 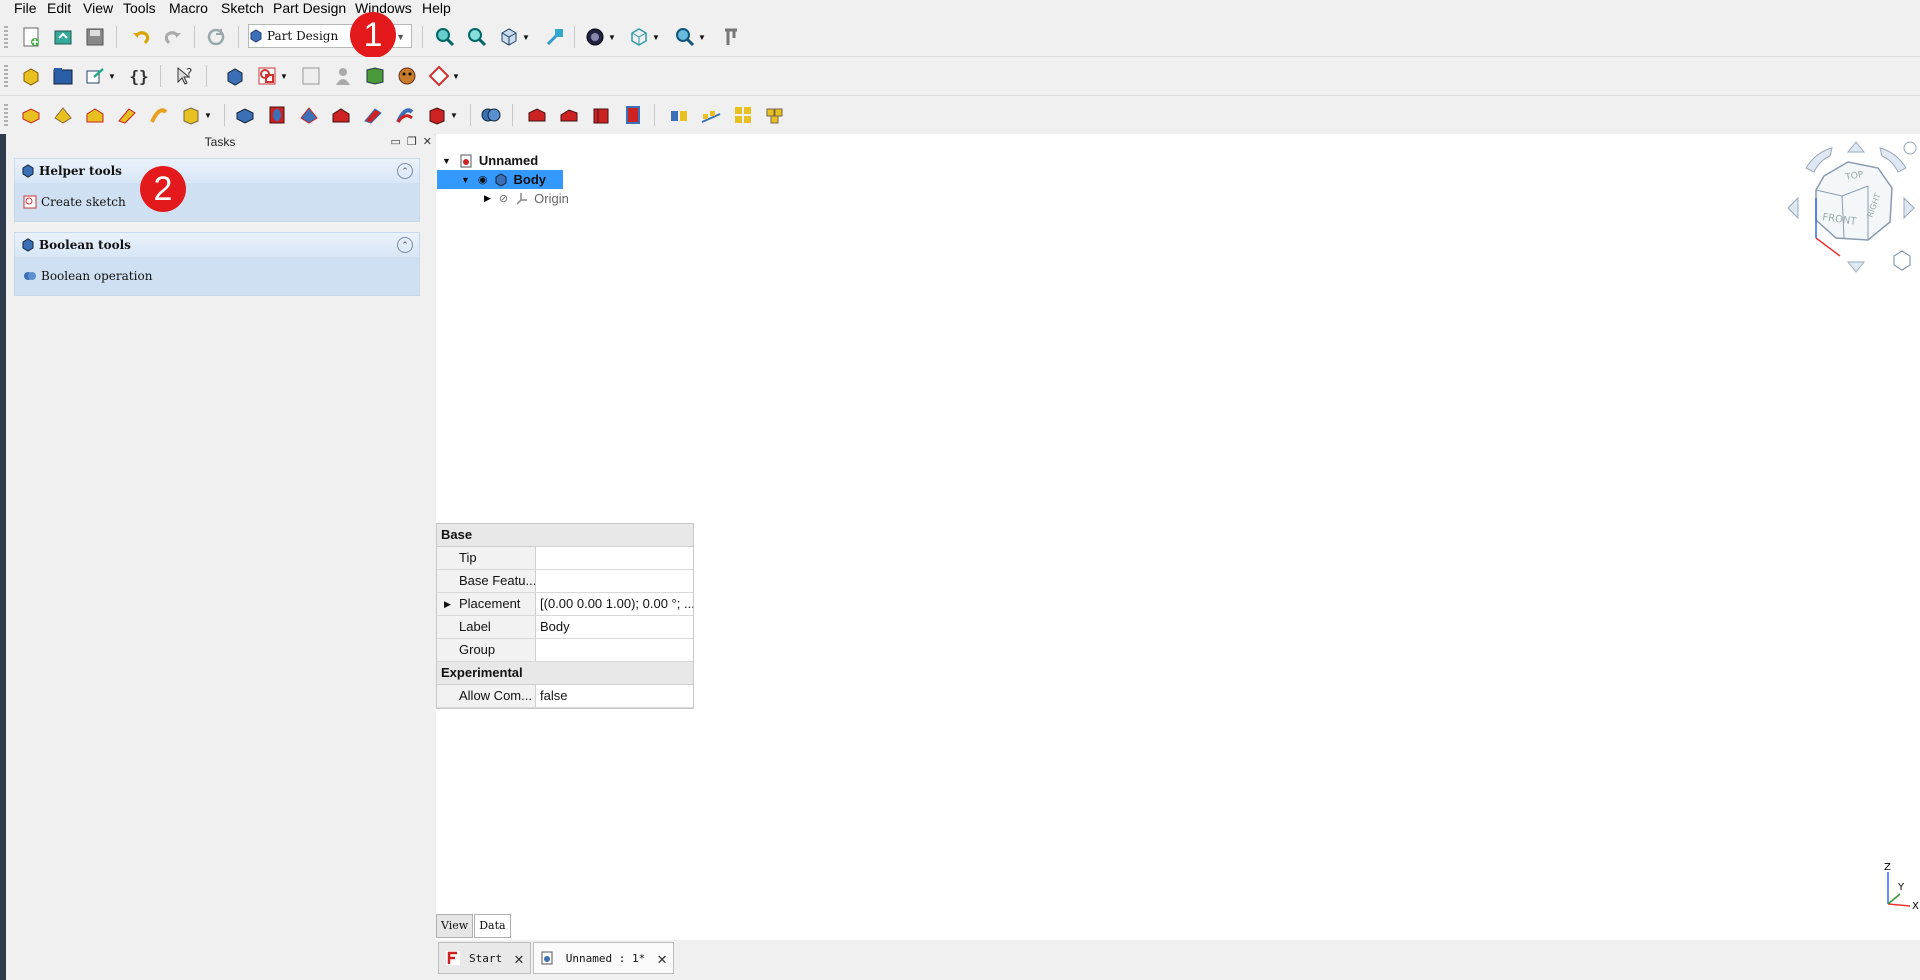 I want to click on fillet-icon, so click(x=537, y=115).